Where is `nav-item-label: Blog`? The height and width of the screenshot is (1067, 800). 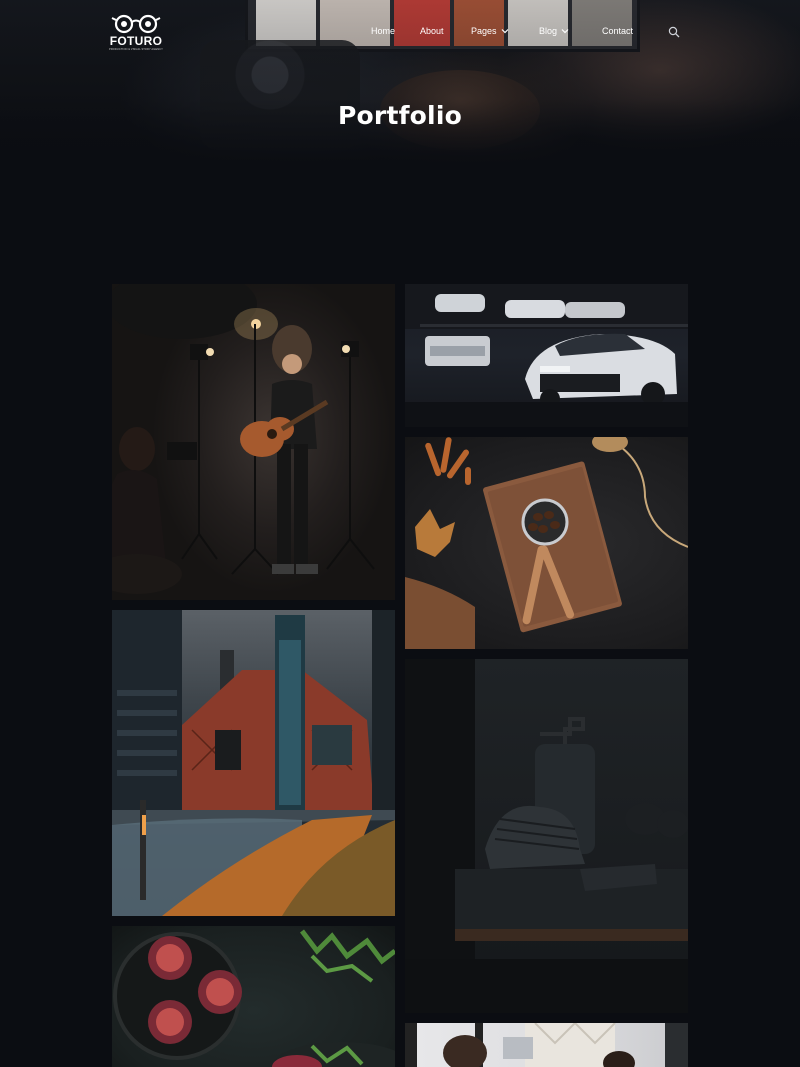
nav-item-label: Blog is located at coordinates (548, 31).